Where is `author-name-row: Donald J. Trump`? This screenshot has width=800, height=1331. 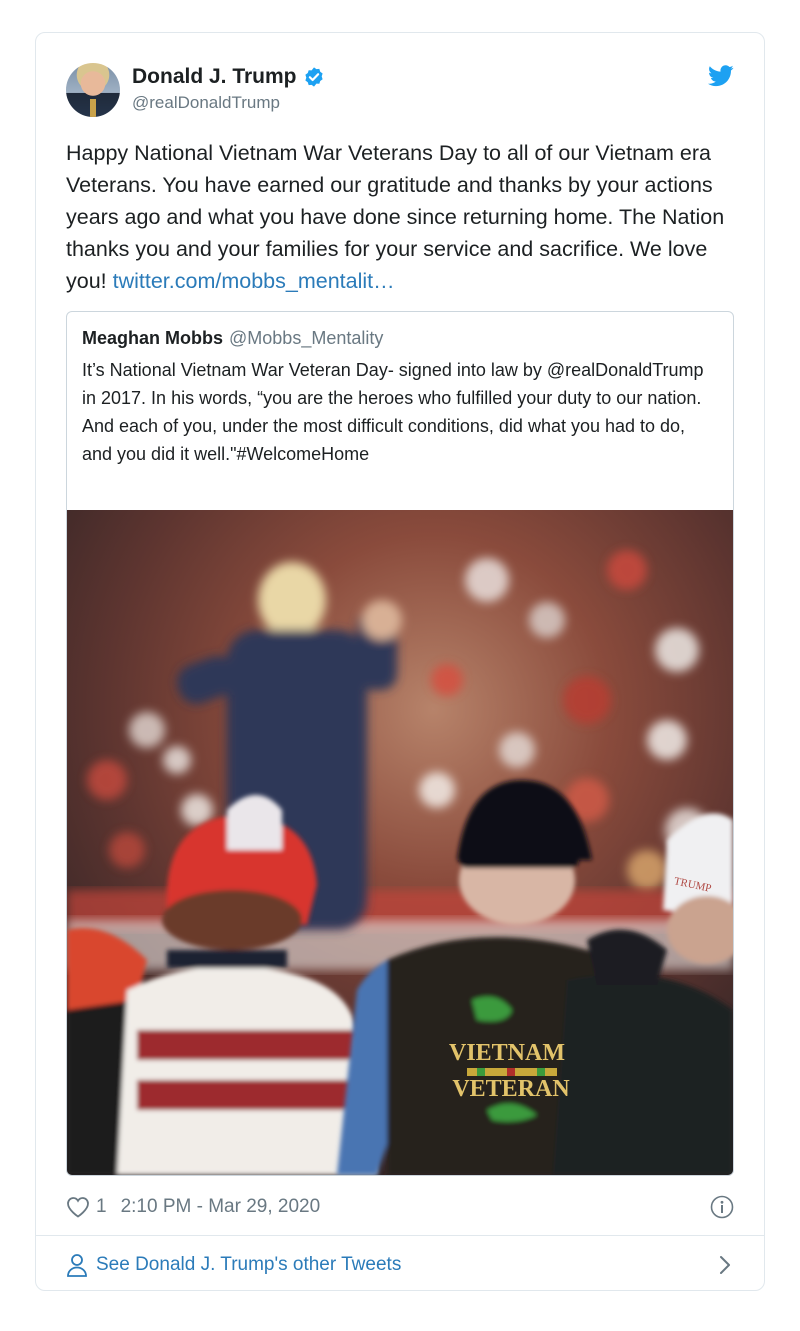 author-name-row: Donald J. Trump is located at coordinates (228, 77).